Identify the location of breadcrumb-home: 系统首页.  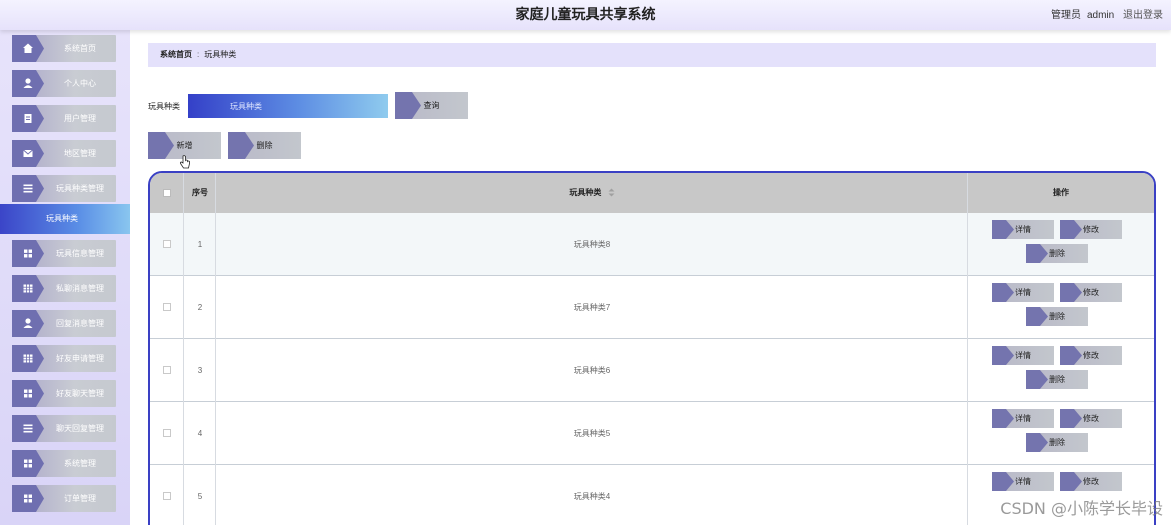
(176, 54).